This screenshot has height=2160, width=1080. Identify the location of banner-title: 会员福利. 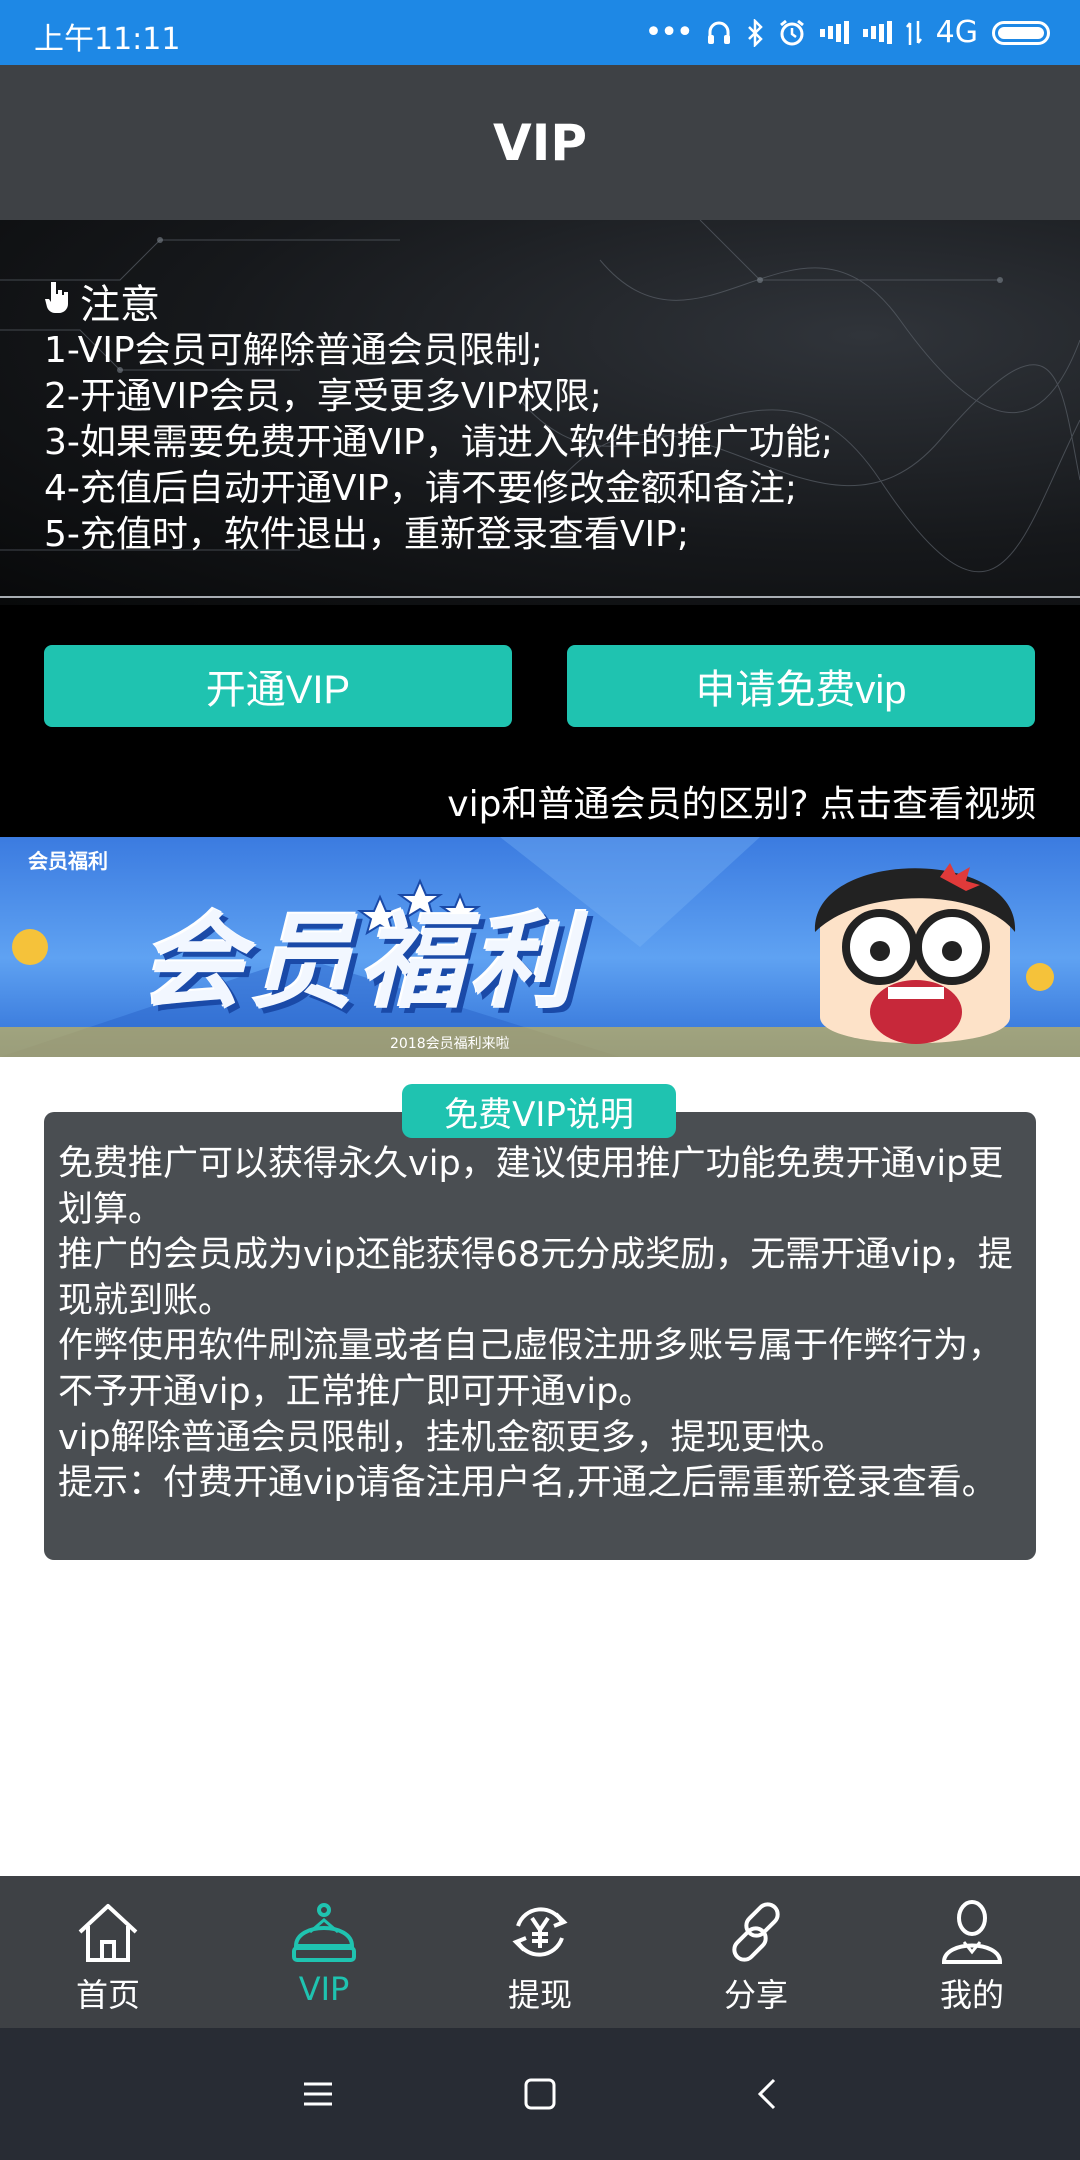
(360, 962).